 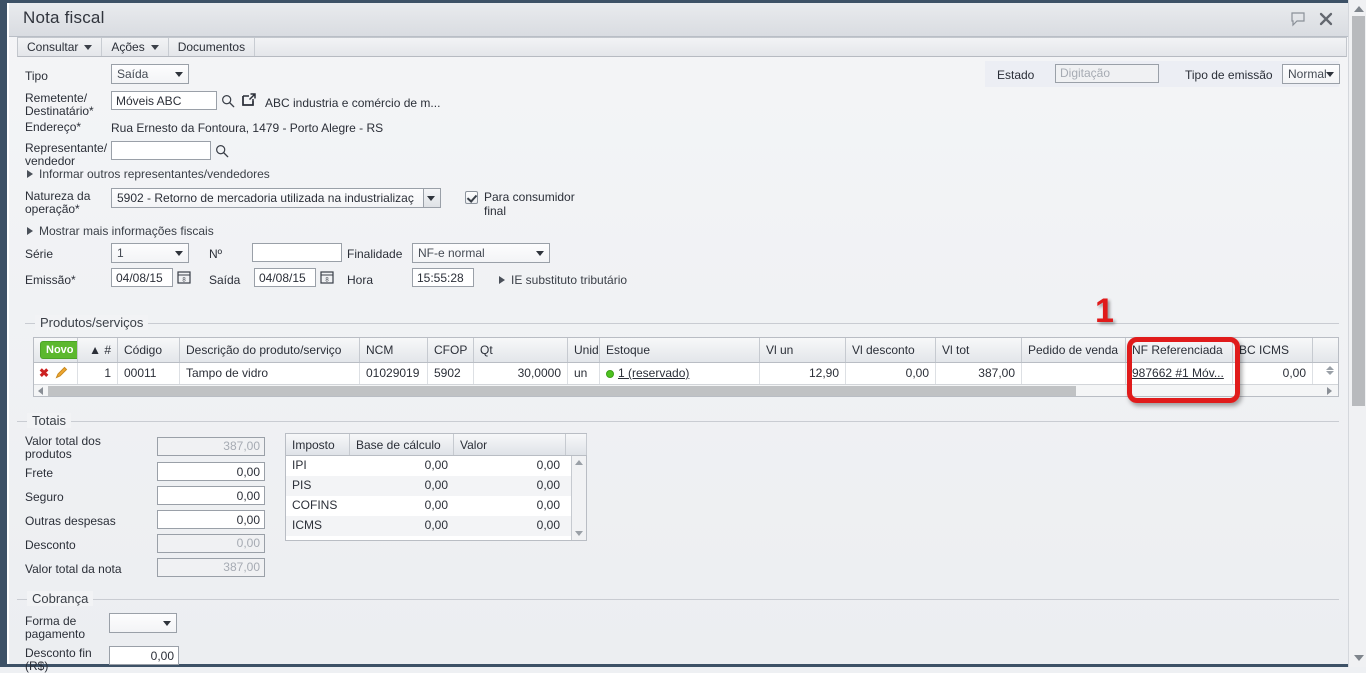 What do you see at coordinates (143, 623) in the screenshot?
I see `forma-pagamento-select` at bounding box center [143, 623].